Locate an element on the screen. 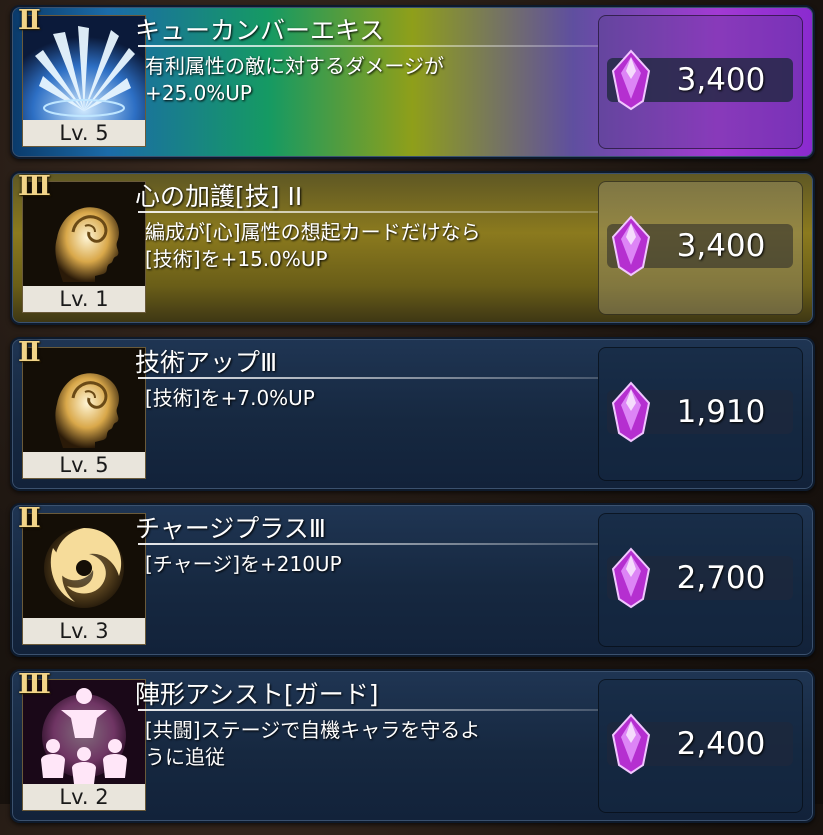 Image resolution: width=823 pixels, height=835 pixels. skill-description: [技術]を+7.0%UP is located at coordinates (370, 398).